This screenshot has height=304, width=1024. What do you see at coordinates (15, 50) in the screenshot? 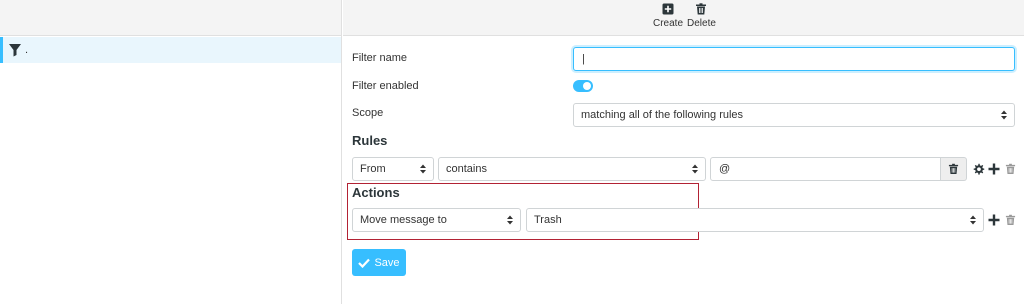
I see `filter-icon` at bounding box center [15, 50].